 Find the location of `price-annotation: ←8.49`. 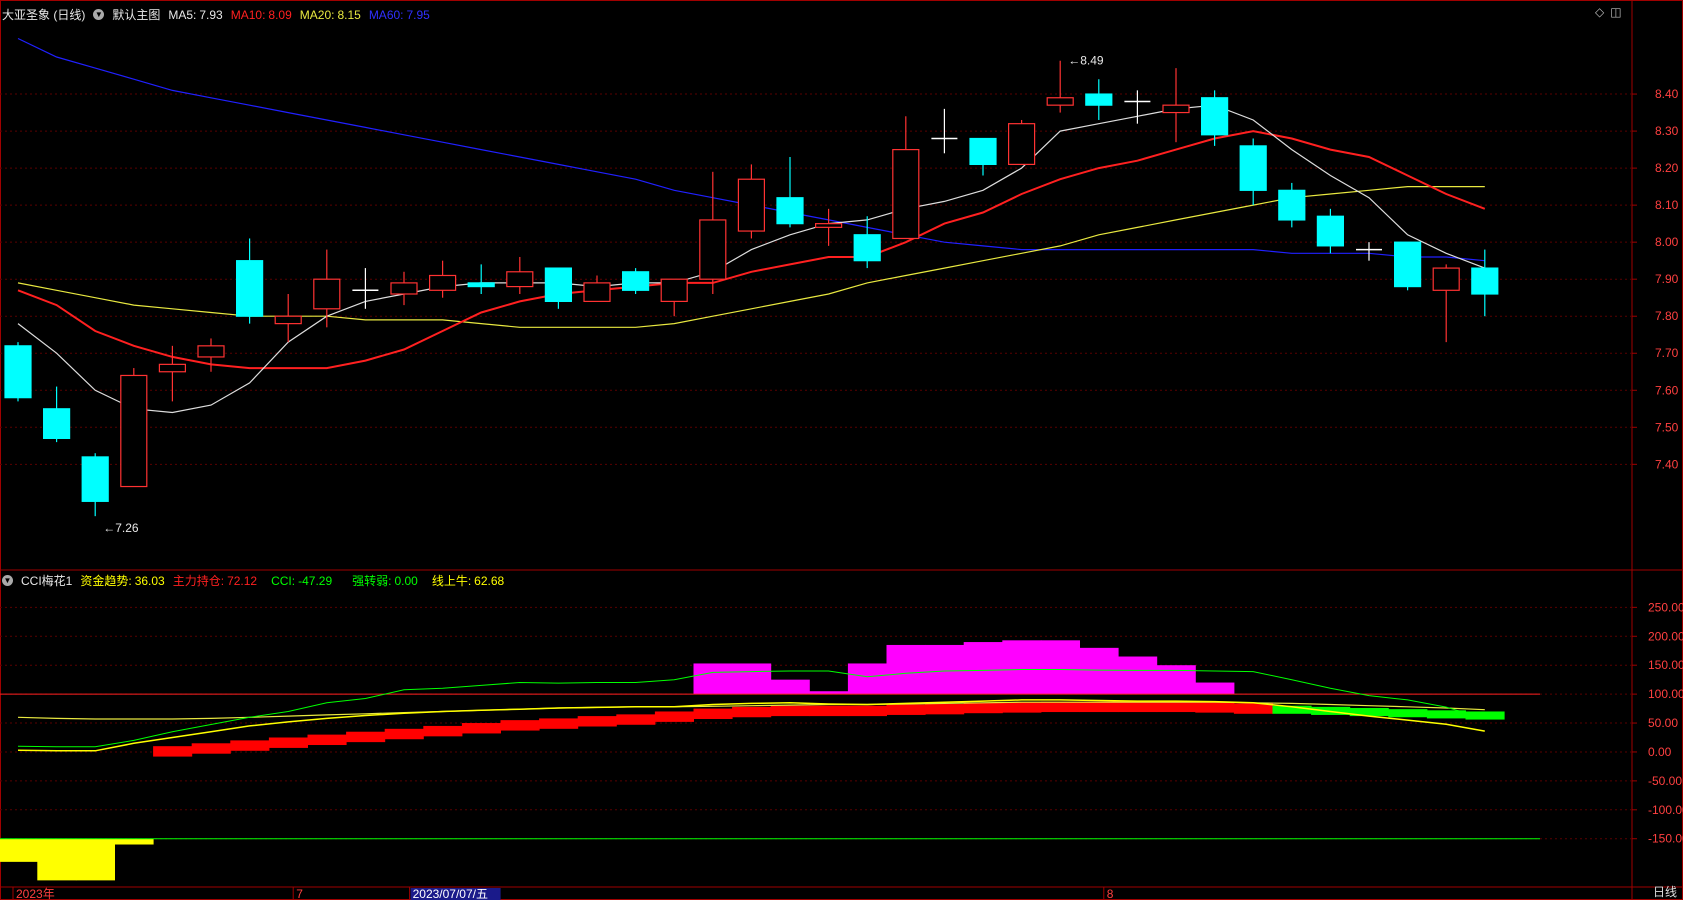

price-annotation: ←8.49 is located at coordinates (1086, 61).